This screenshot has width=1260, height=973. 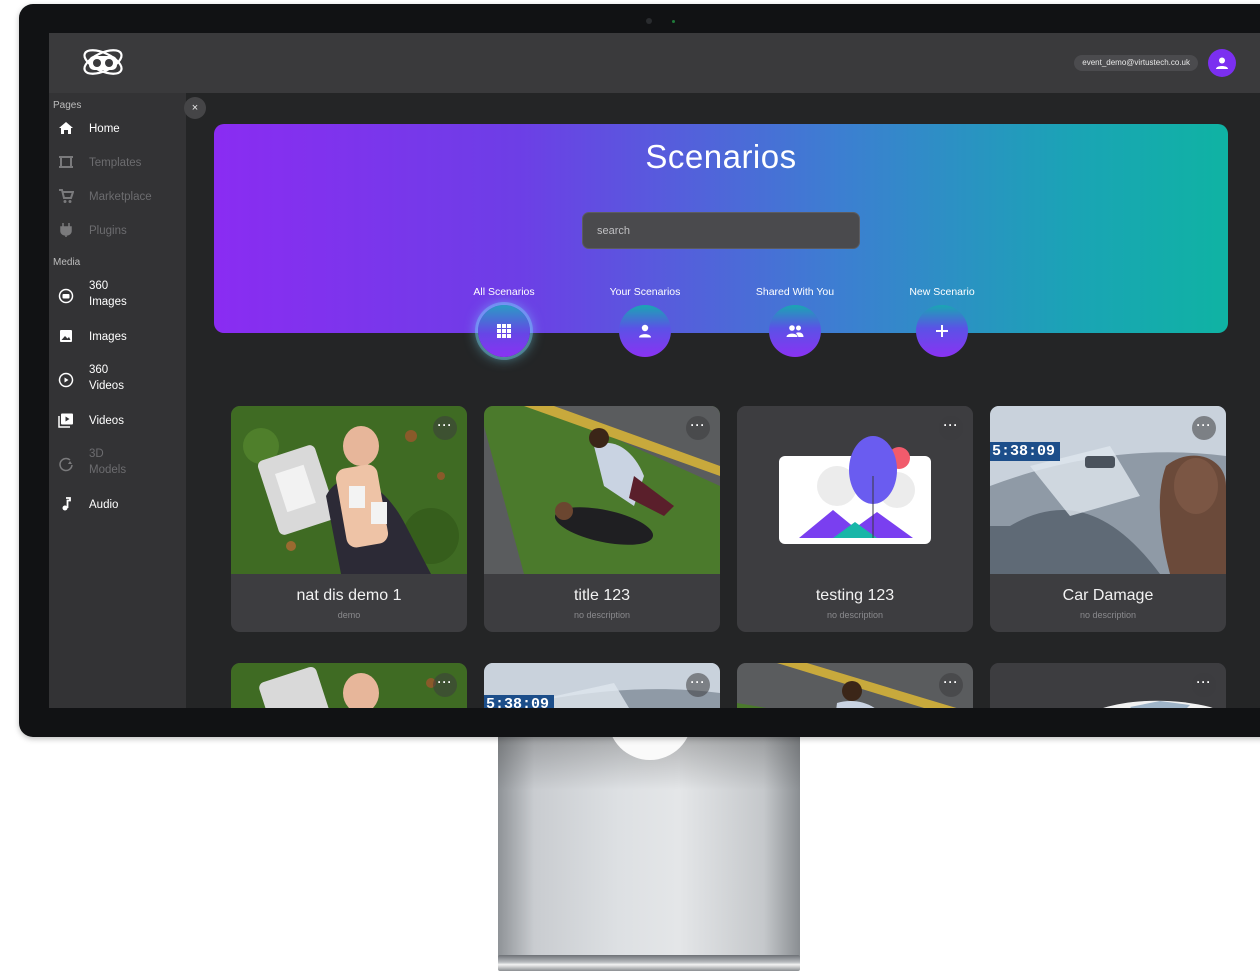 I want to click on sidebar-item-label: 3D Models, so click(x=108, y=462).